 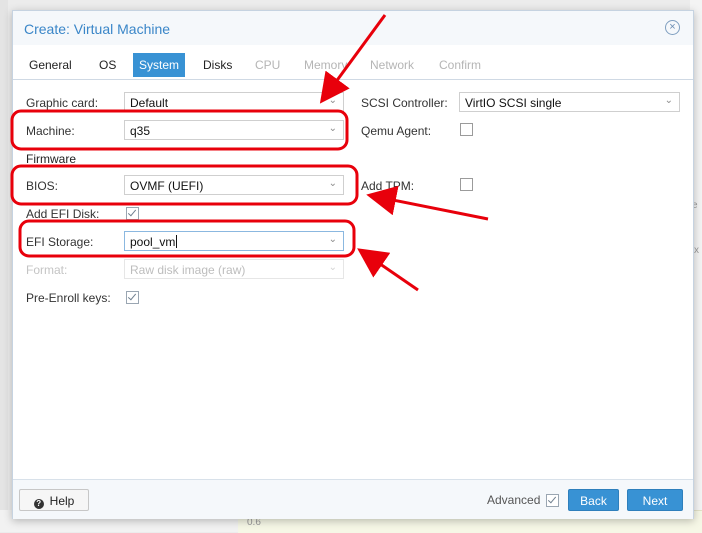 I want to click on bios-select: OVMF (UEFI) ⌄, so click(x=234, y=185).